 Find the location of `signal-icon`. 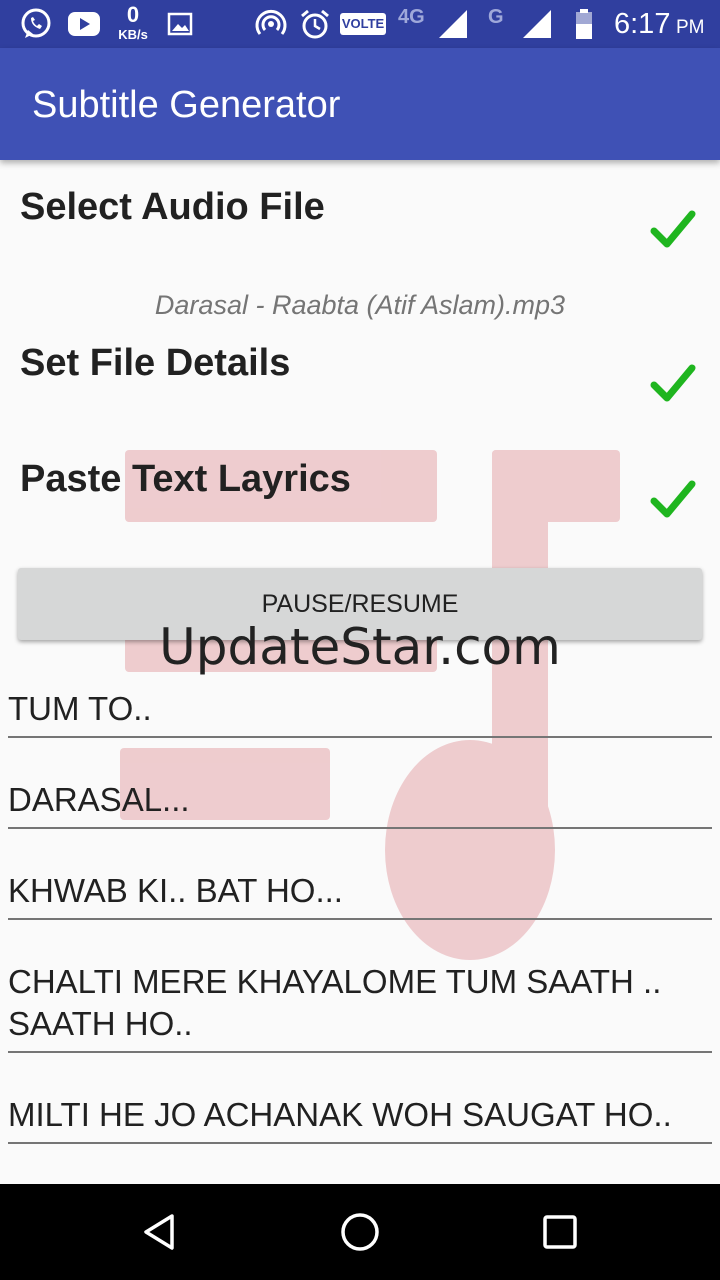

signal-icon is located at coordinates (453, 24).